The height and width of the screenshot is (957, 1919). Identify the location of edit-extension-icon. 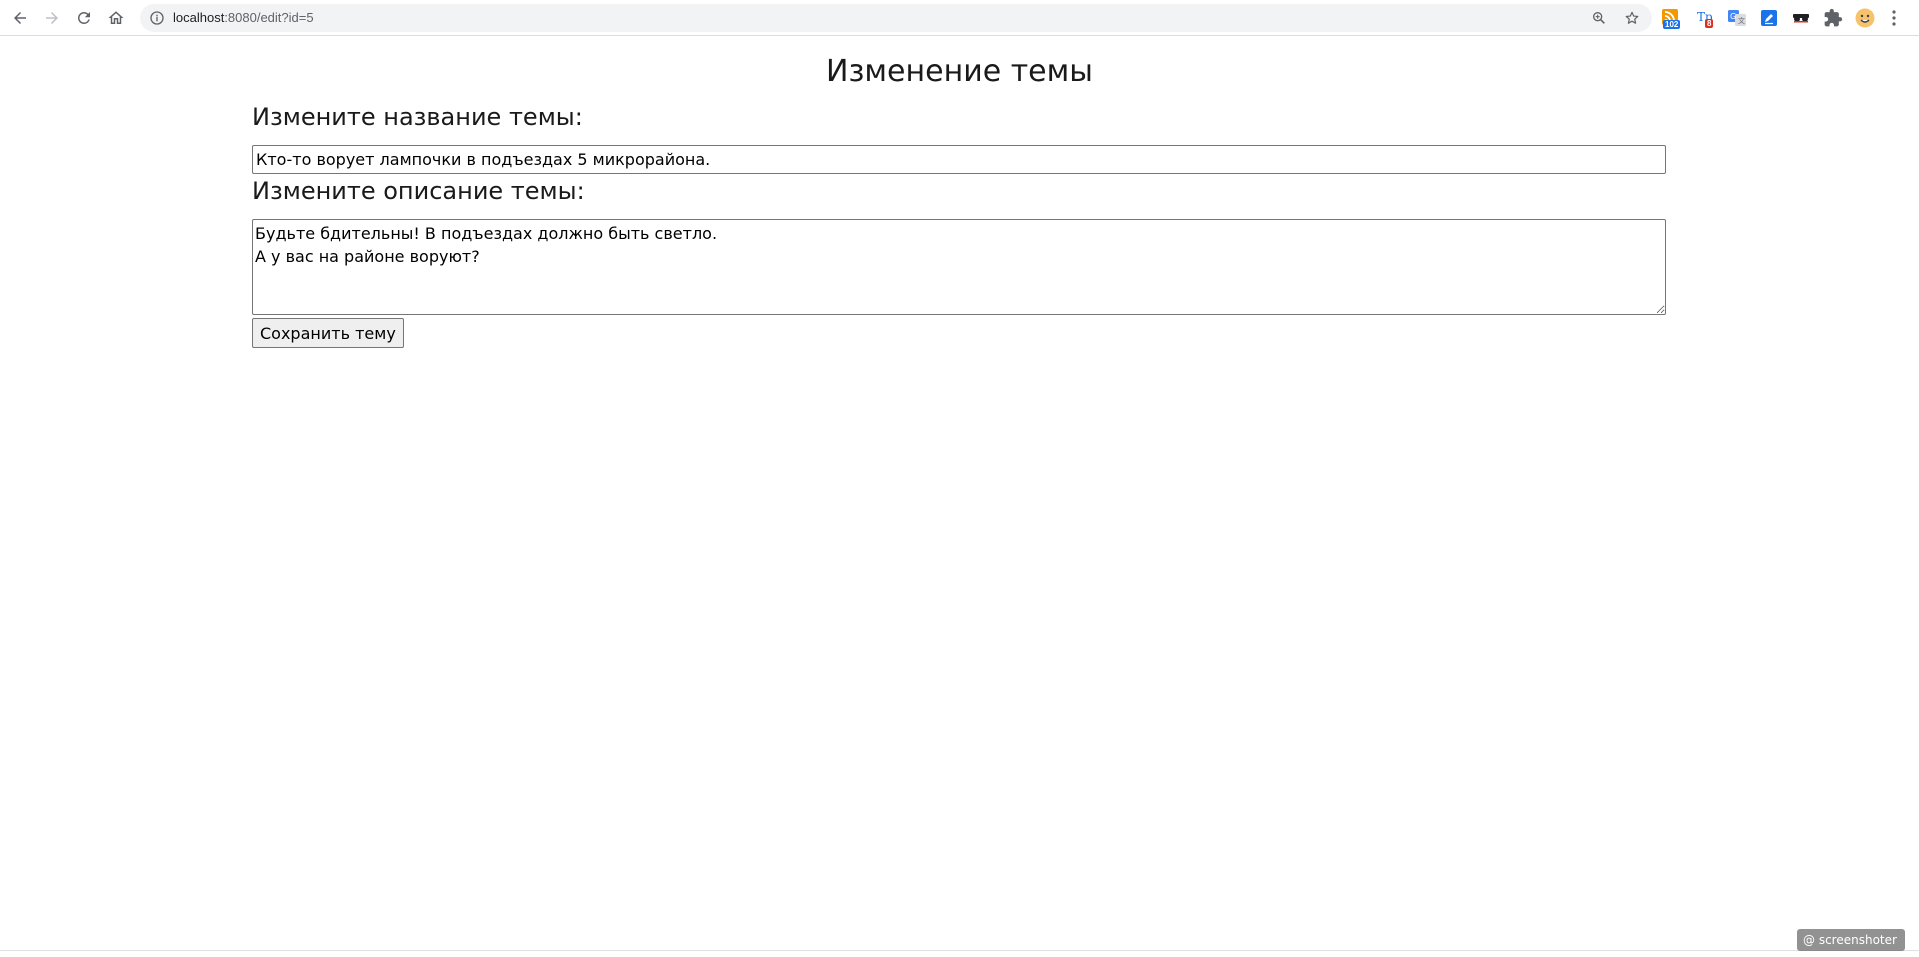
(1769, 18).